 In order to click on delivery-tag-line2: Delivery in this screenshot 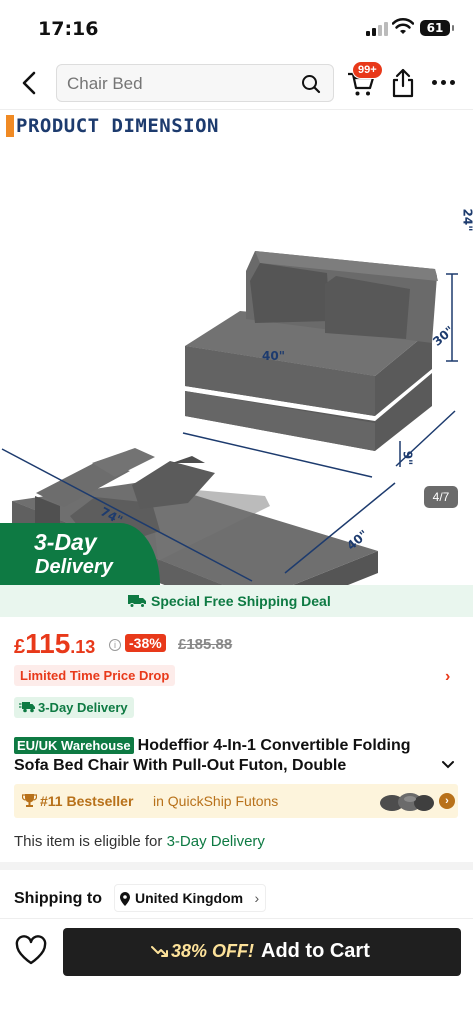, I will do `click(74, 567)`.